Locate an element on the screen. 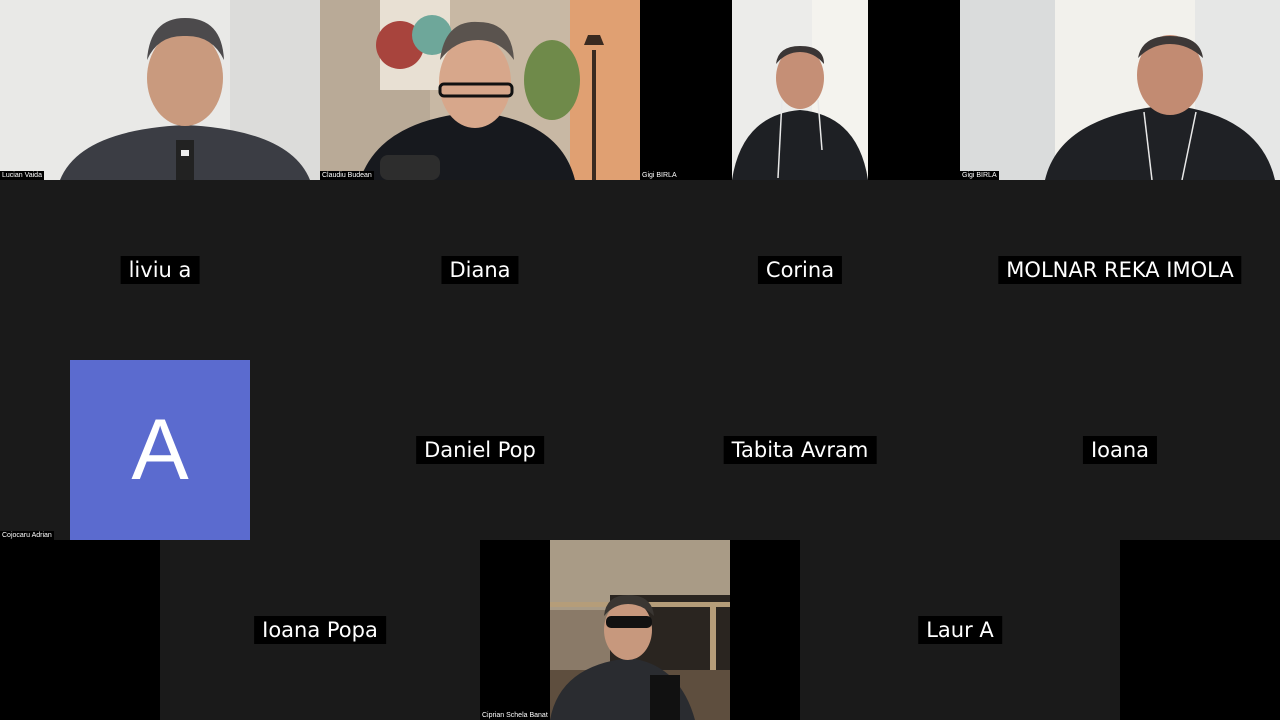  participant-name-laur: Laur A is located at coordinates (960, 630).